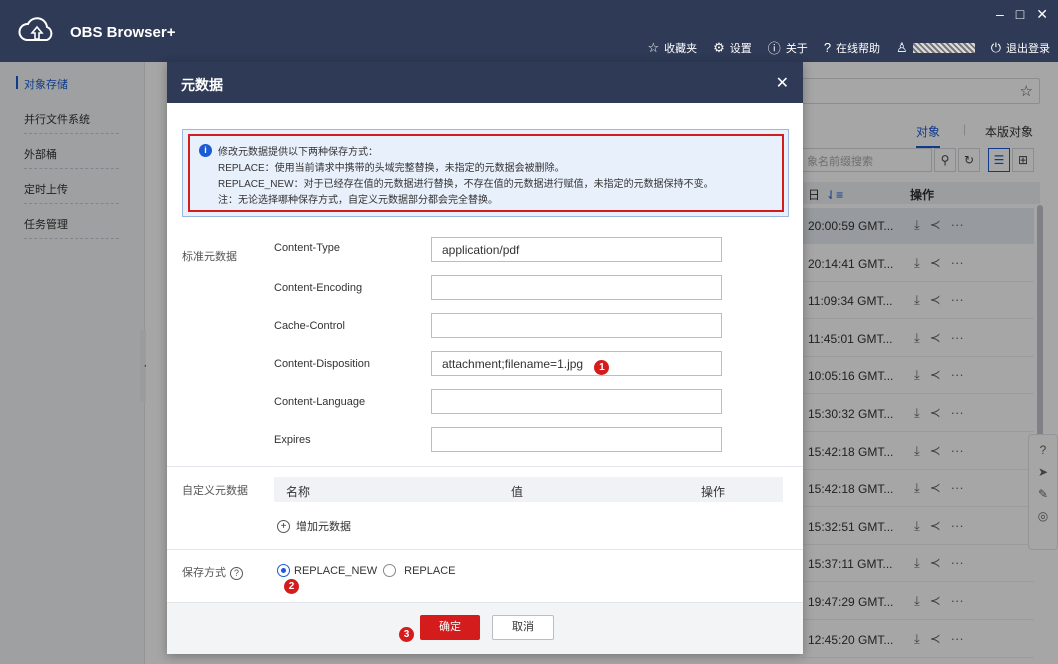 Image resolution: width=1058 pixels, height=664 pixels. What do you see at coordinates (576, 287) in the screenshot?
I see `content-encoding-input` at bounding box center [576, 287].